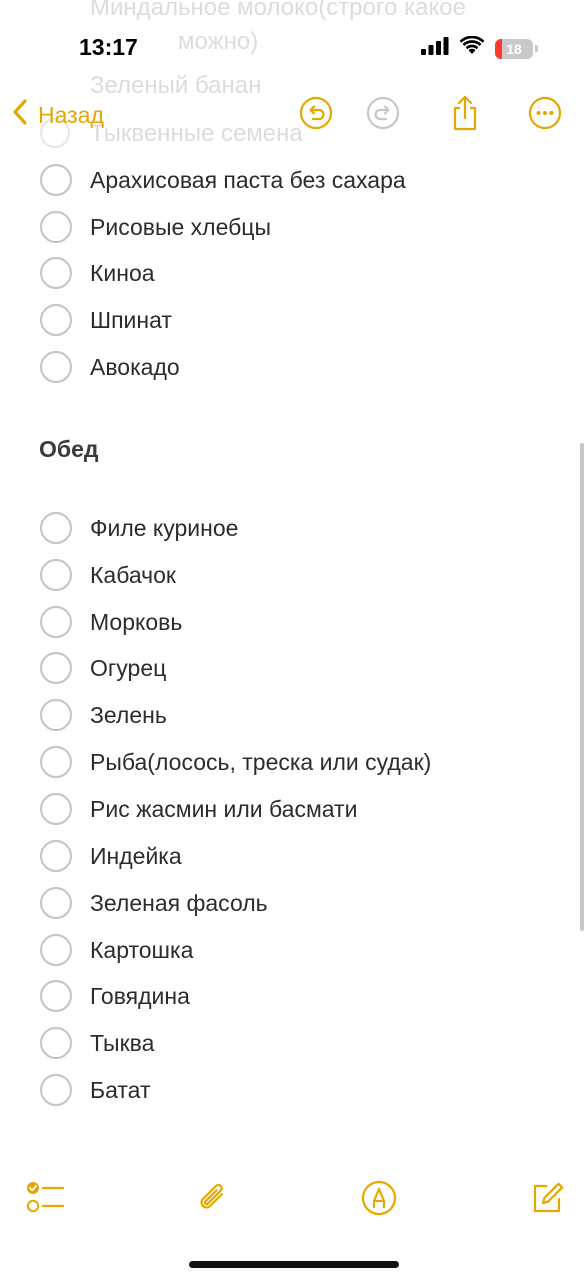 This screenshot has height=1280, width=588. Describe the element at coordinates (133, 575) in the screenshot. I see `list-item-label: Кабачок` at that location.